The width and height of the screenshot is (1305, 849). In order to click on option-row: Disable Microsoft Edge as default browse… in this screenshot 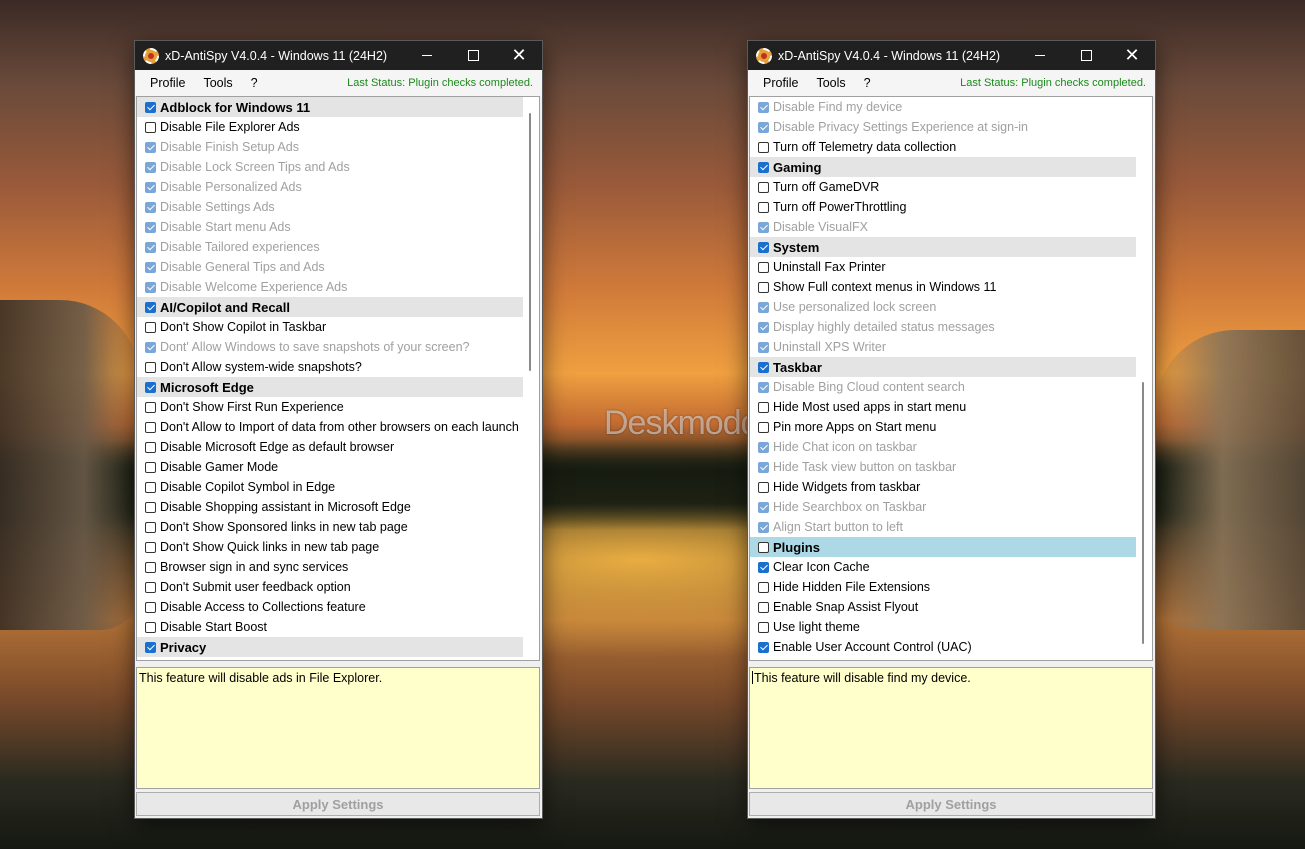, I will do `click(330, 447)`.